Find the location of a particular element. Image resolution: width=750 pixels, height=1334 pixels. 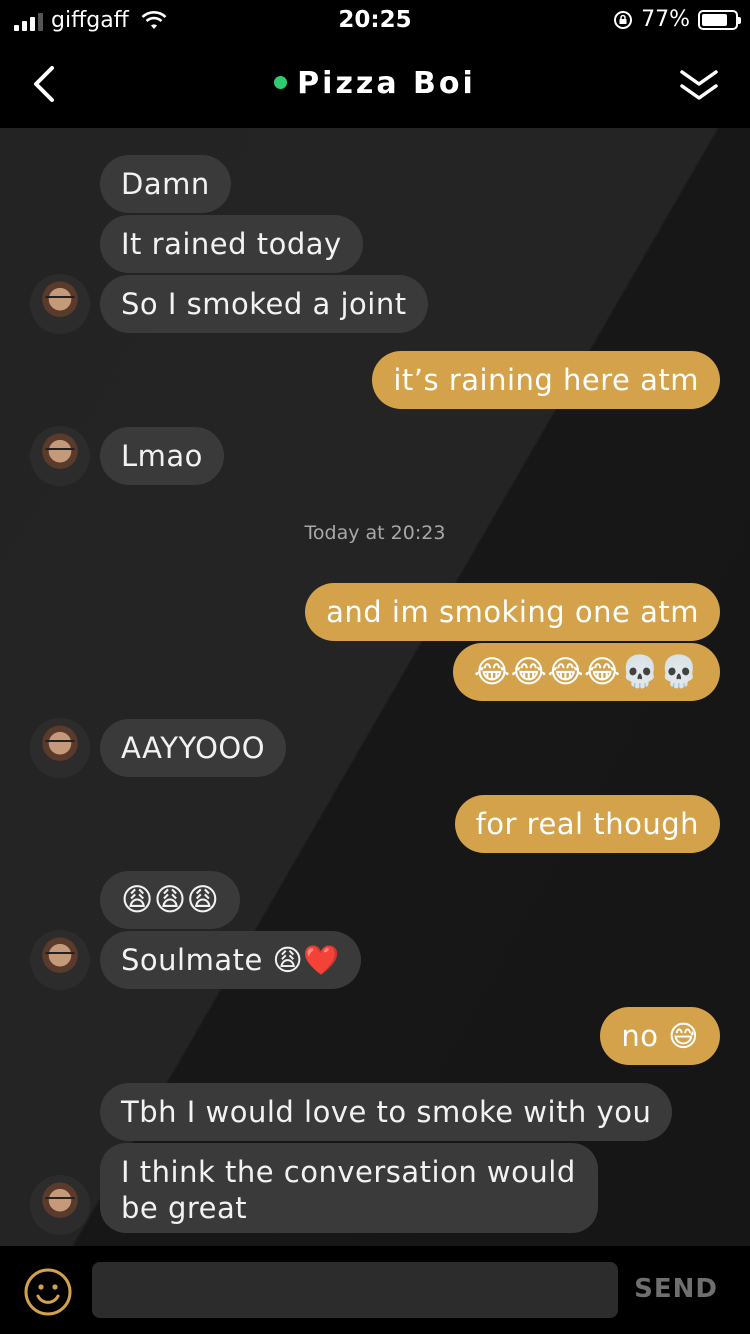

message-outgoing: for real though is located at coordinates (587, 824).